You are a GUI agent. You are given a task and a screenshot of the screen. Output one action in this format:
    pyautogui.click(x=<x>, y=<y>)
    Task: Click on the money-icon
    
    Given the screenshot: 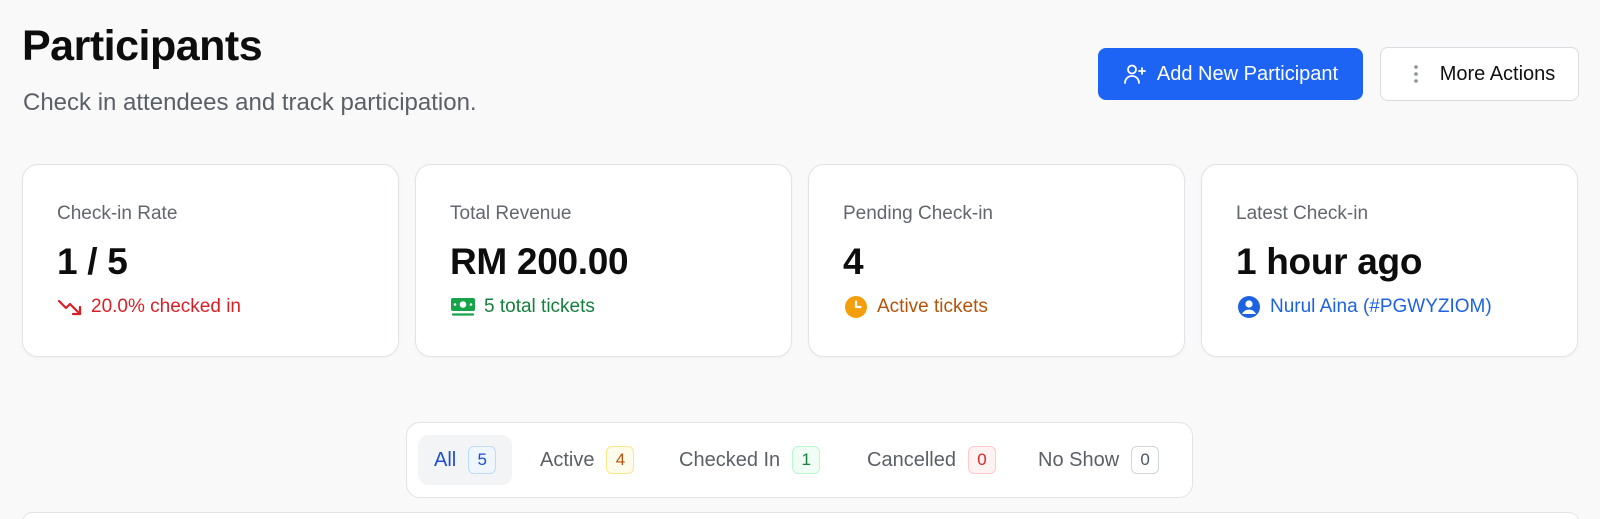 What is the action you would take?
    pyautogui.click(x=463, y=307)
    